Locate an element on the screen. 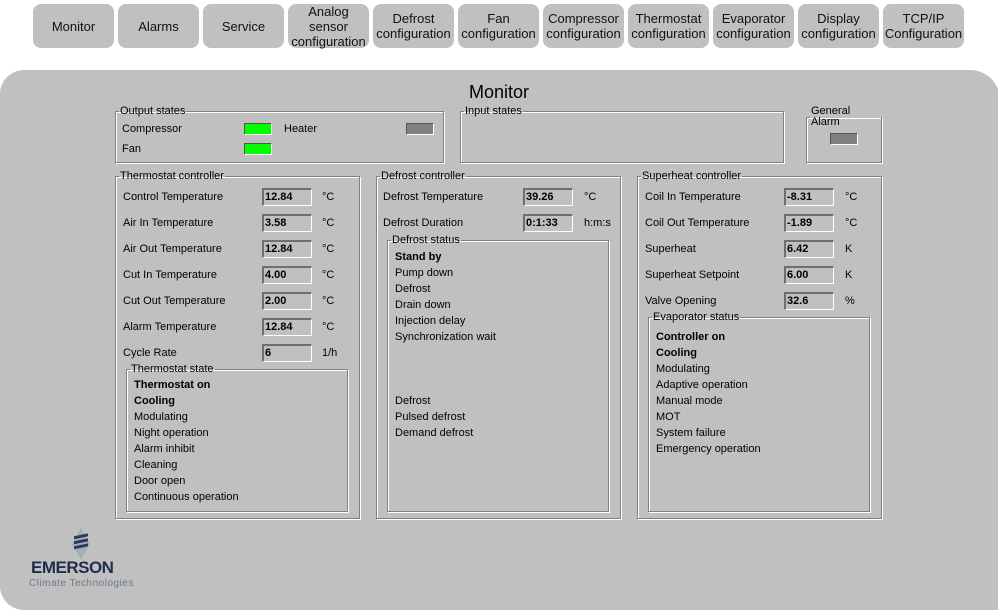 The width and height of the screenshot is (998, 610). cut-in-temperature-value: 4.00 is located at coordinates (287, 275).